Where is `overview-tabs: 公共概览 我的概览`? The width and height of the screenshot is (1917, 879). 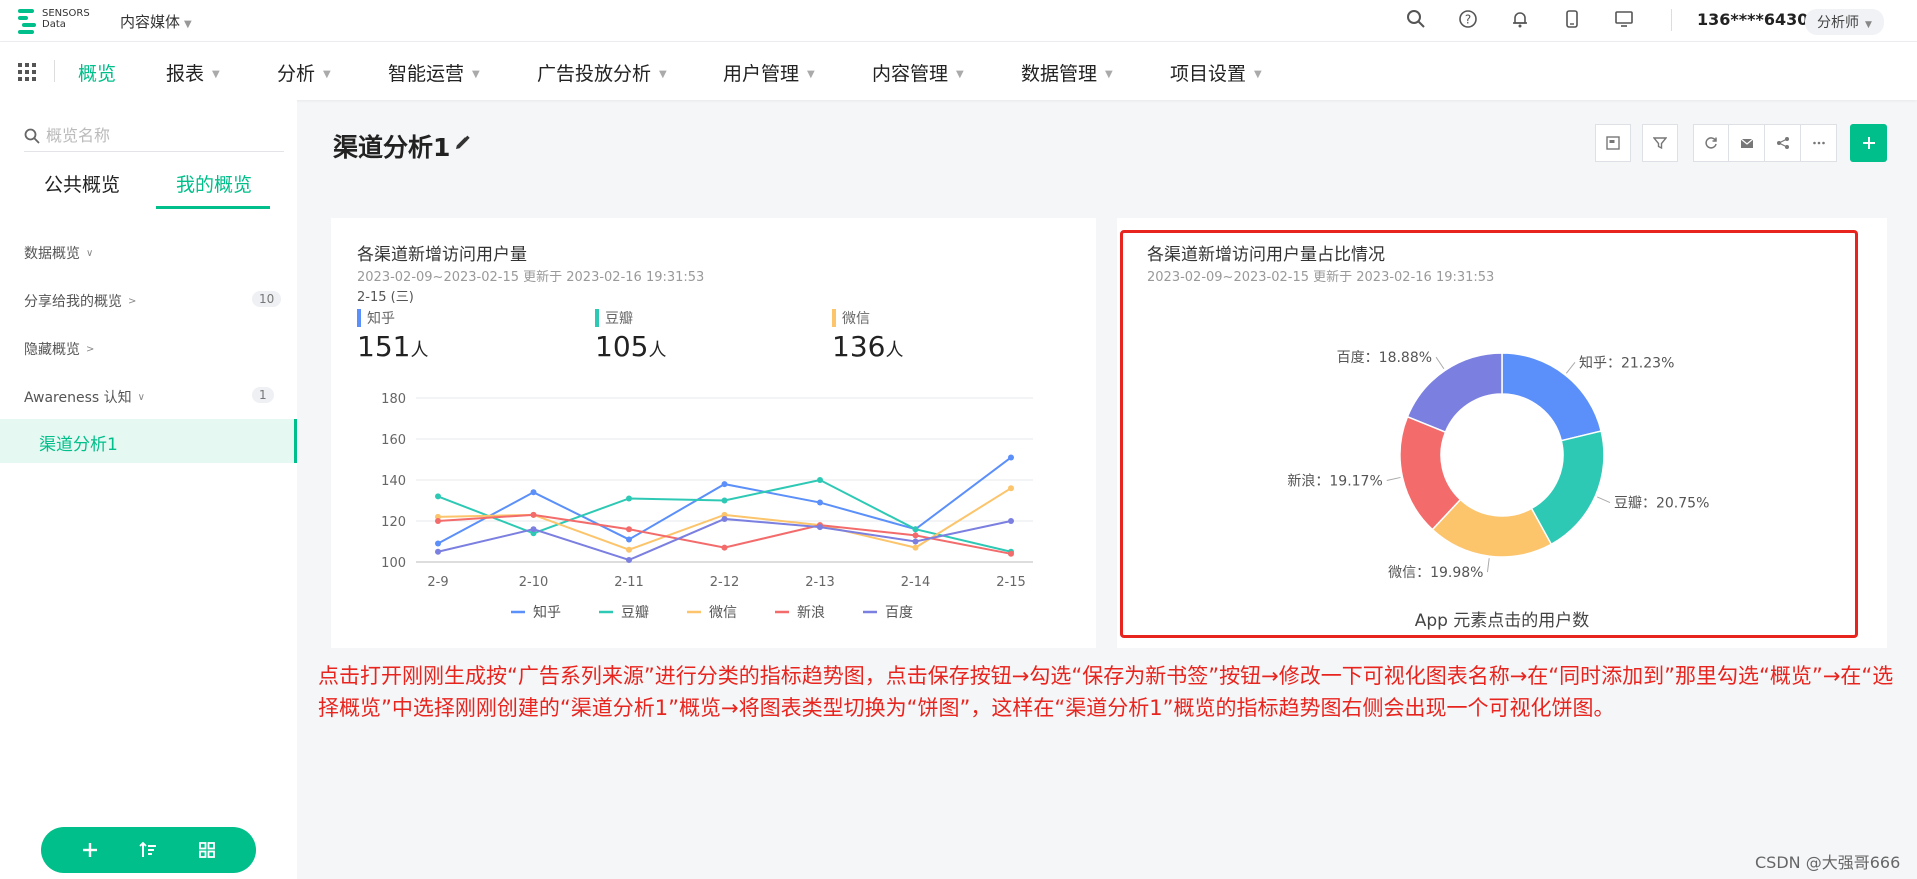 overview-tabs: 公共概览 我的概览 is located at coordinates (154, 188).